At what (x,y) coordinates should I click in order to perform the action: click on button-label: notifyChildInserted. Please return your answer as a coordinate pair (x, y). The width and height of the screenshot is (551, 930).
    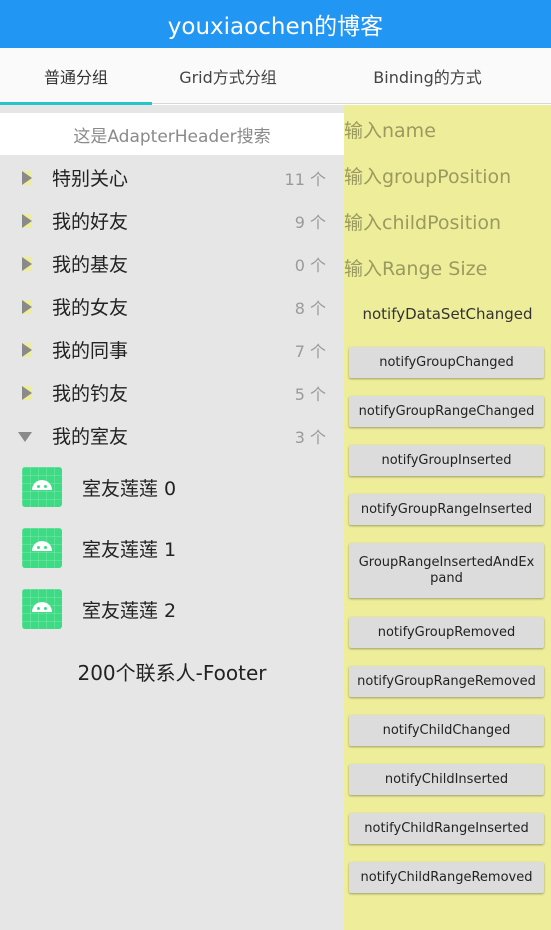
    Looking at the image, I should click on (446, 779).